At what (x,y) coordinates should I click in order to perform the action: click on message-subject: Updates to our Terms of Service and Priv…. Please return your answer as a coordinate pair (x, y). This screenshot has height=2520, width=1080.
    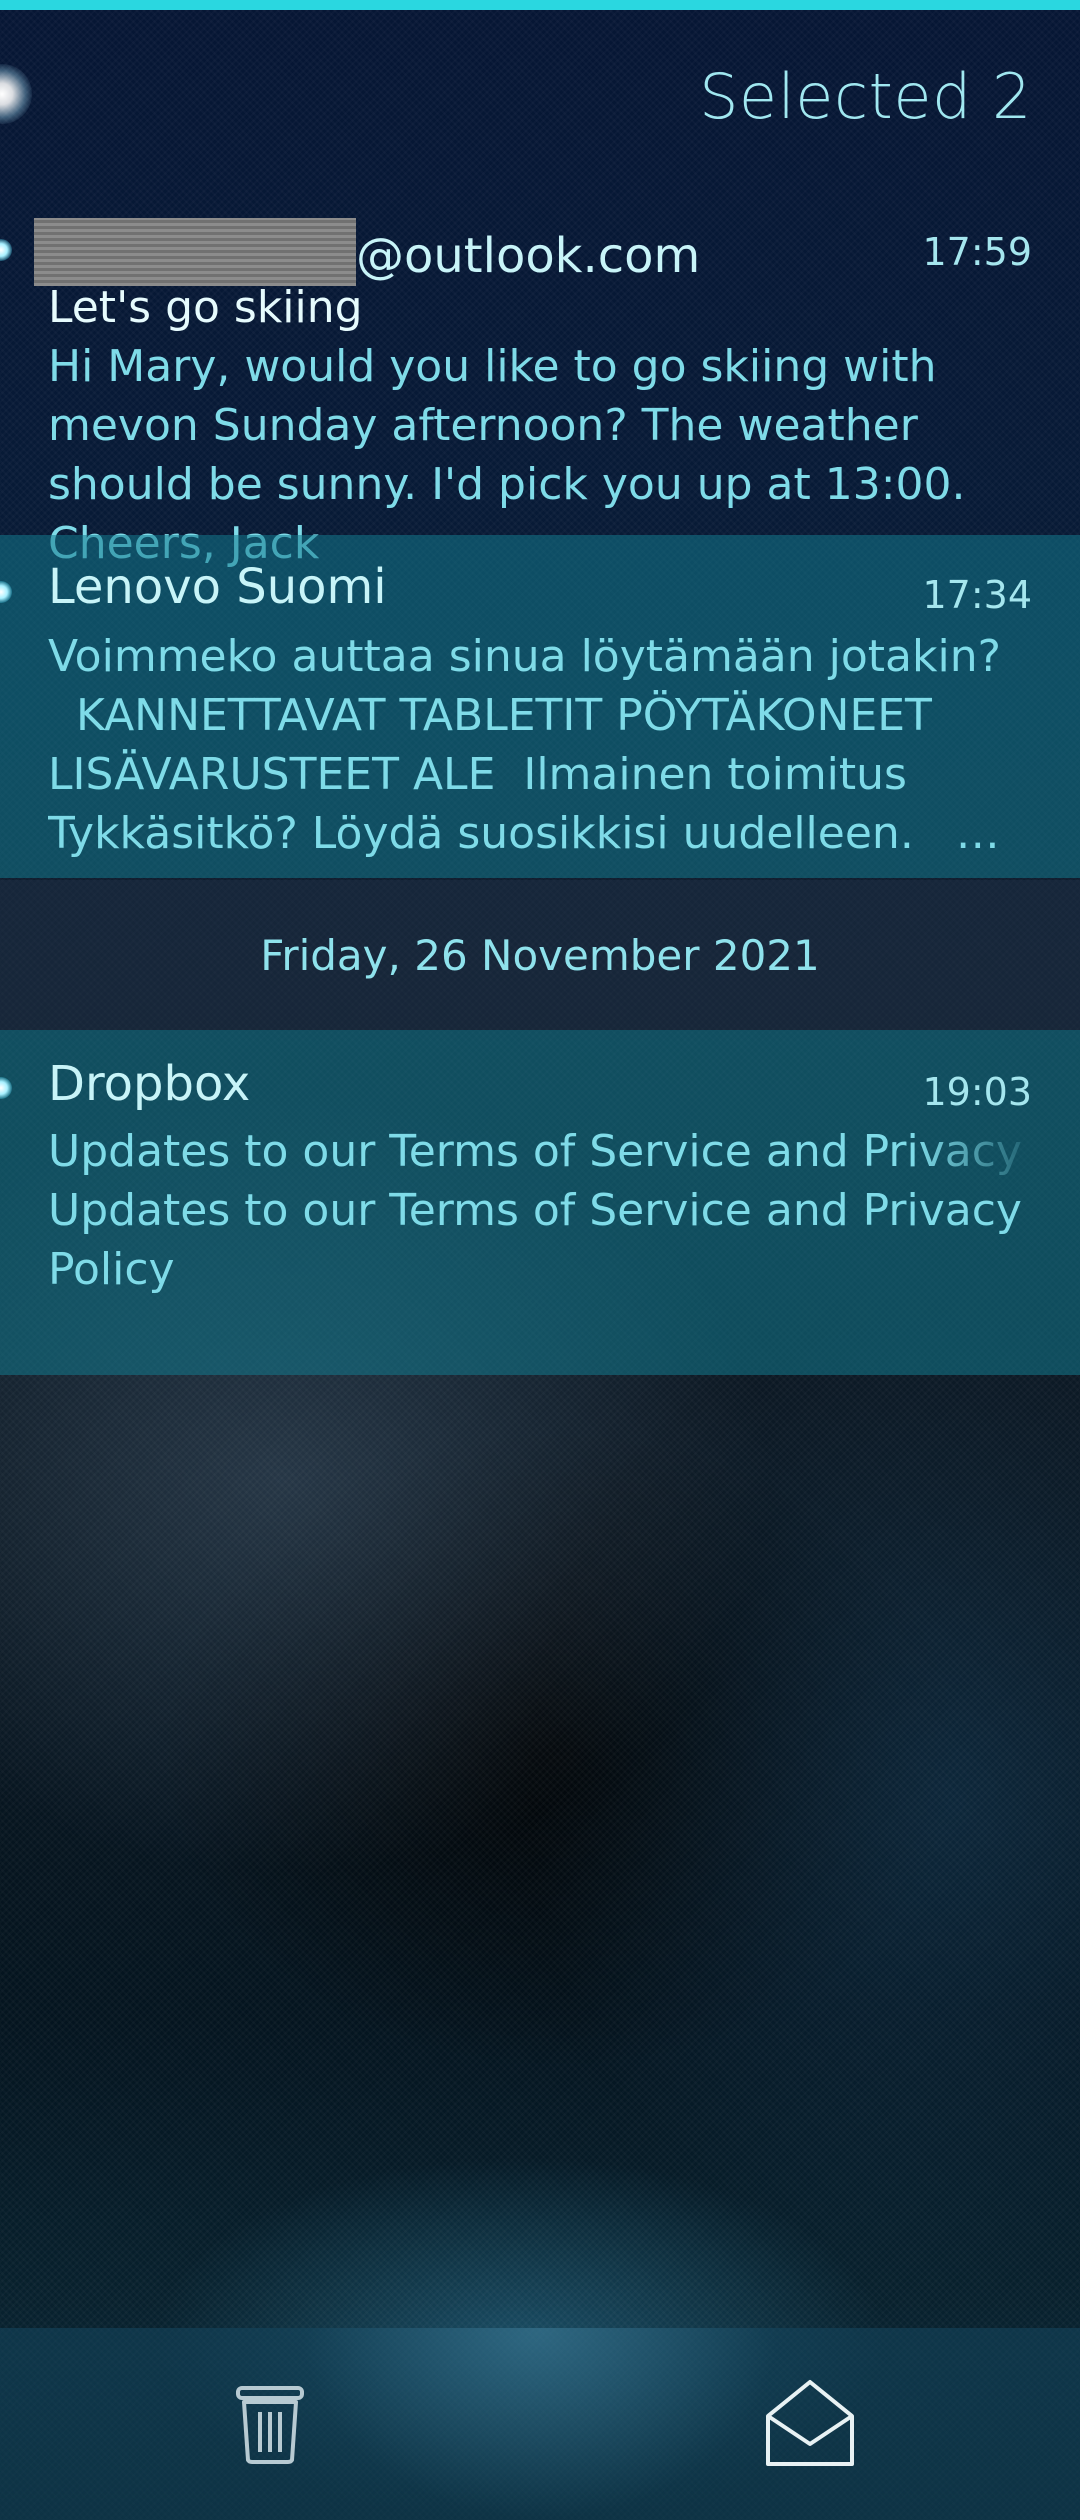
    Looking at the image, I should click on (540, 1151).